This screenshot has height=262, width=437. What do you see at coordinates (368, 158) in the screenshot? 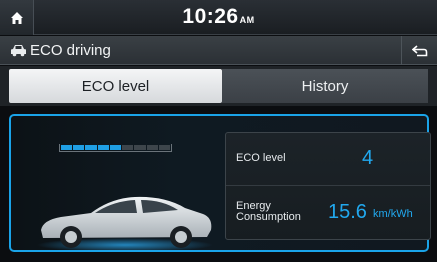
I see `eco-level-value: 4` at bounding box center [368, 158].